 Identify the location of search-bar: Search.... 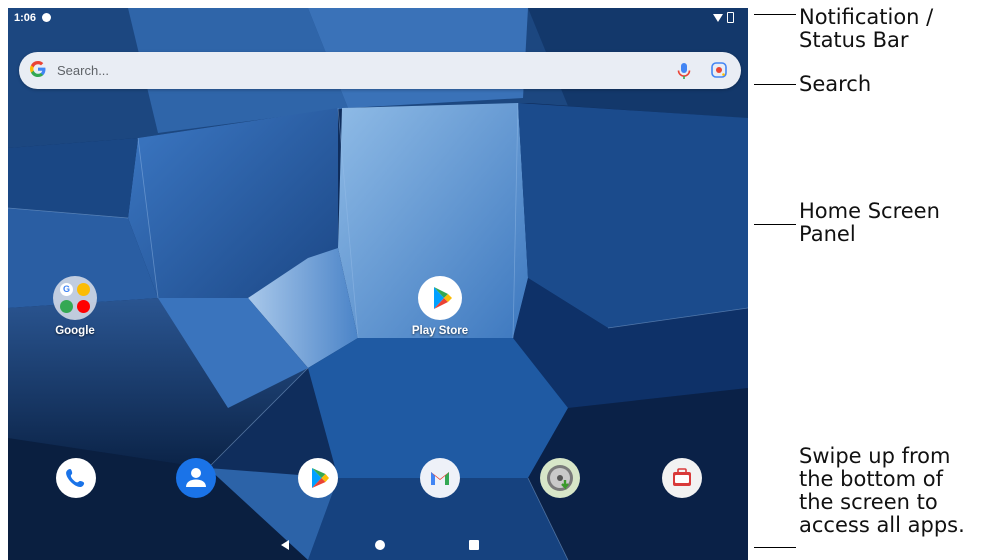
(380, 70).